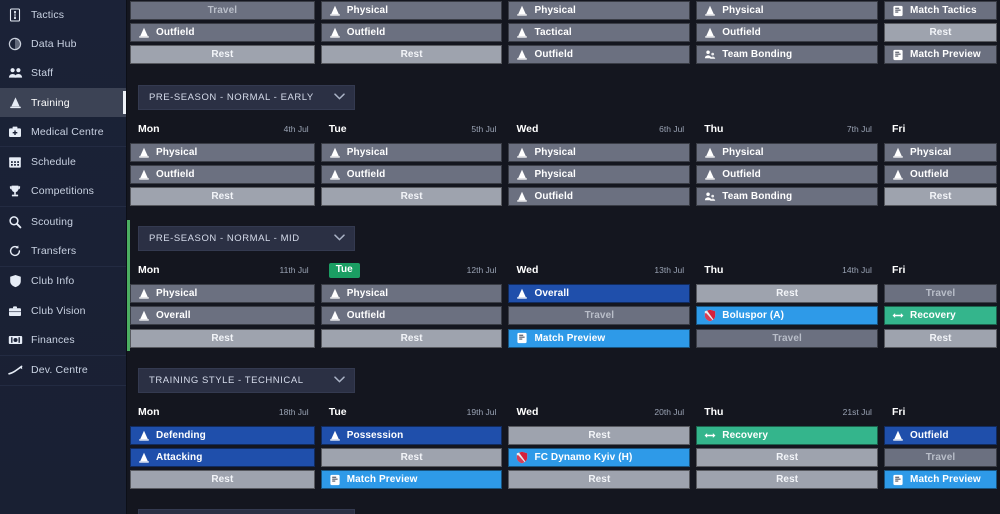 The height and width of the screenshot is (514, 1000). I want to click on sidebar-item-club-info: Club Info, so click(63, 281).